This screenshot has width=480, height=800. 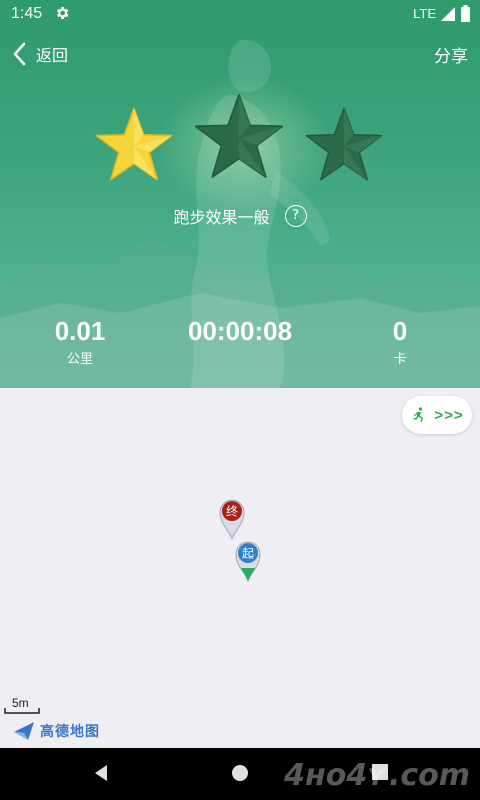 What do you see at coordinates (19, 54) in the screenshot?
I see `chevron-left-icon` at bounding box center [19, 54].